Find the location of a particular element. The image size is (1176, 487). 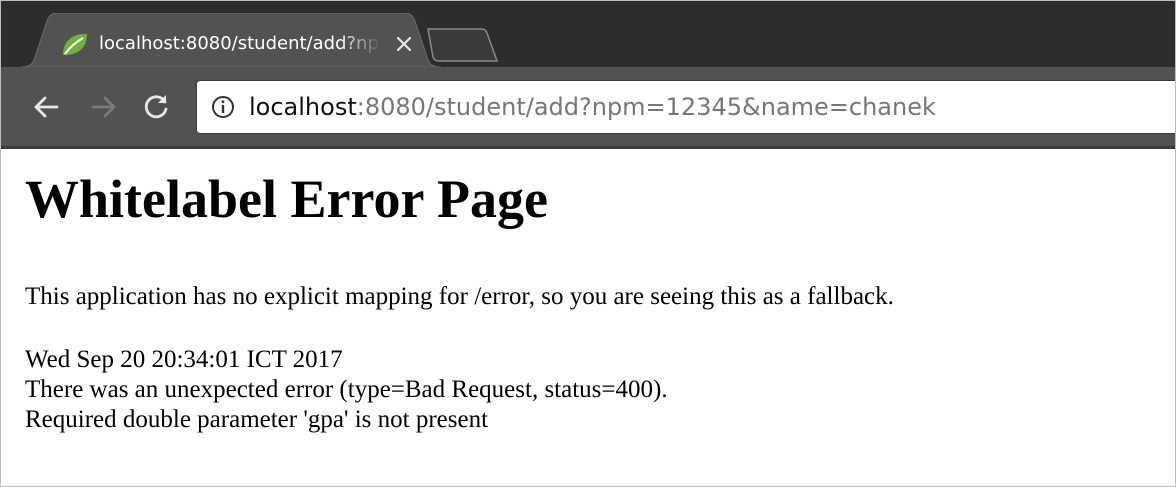

page-title: Whitelabel Error Page is located at coordinates (286, 199).